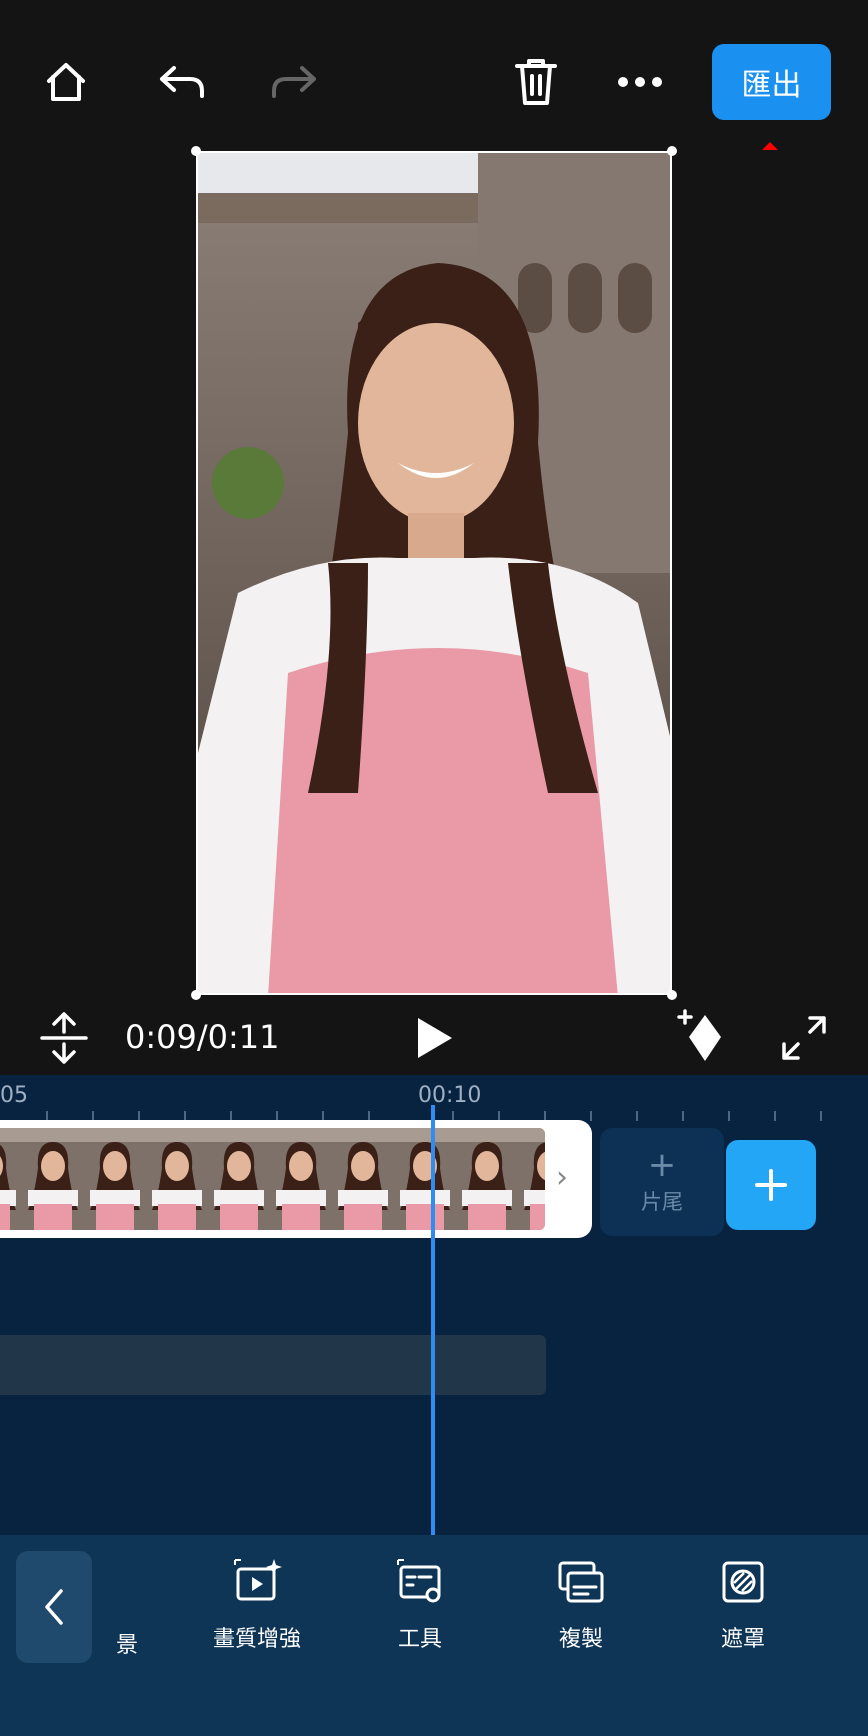 This screenshot has height=1736, width=868. I want to click on redo-icon, so click(294, 82).